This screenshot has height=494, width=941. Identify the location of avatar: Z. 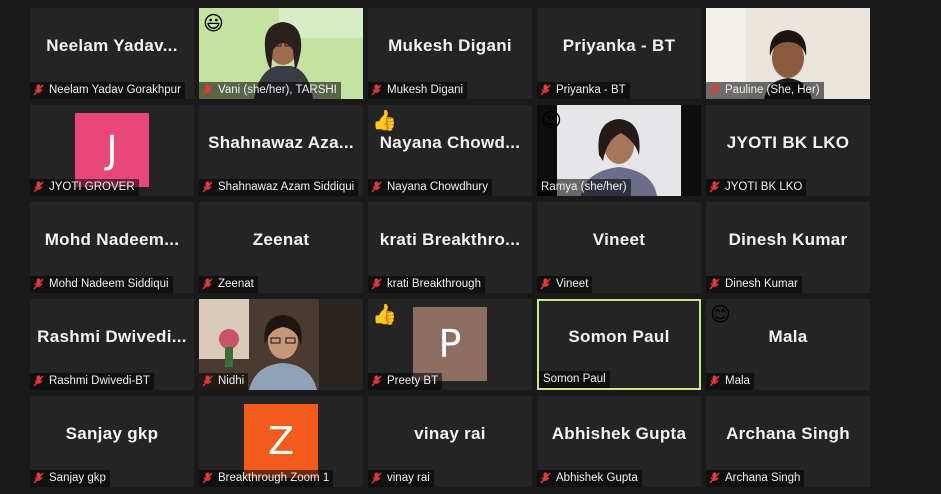
(281, 441).